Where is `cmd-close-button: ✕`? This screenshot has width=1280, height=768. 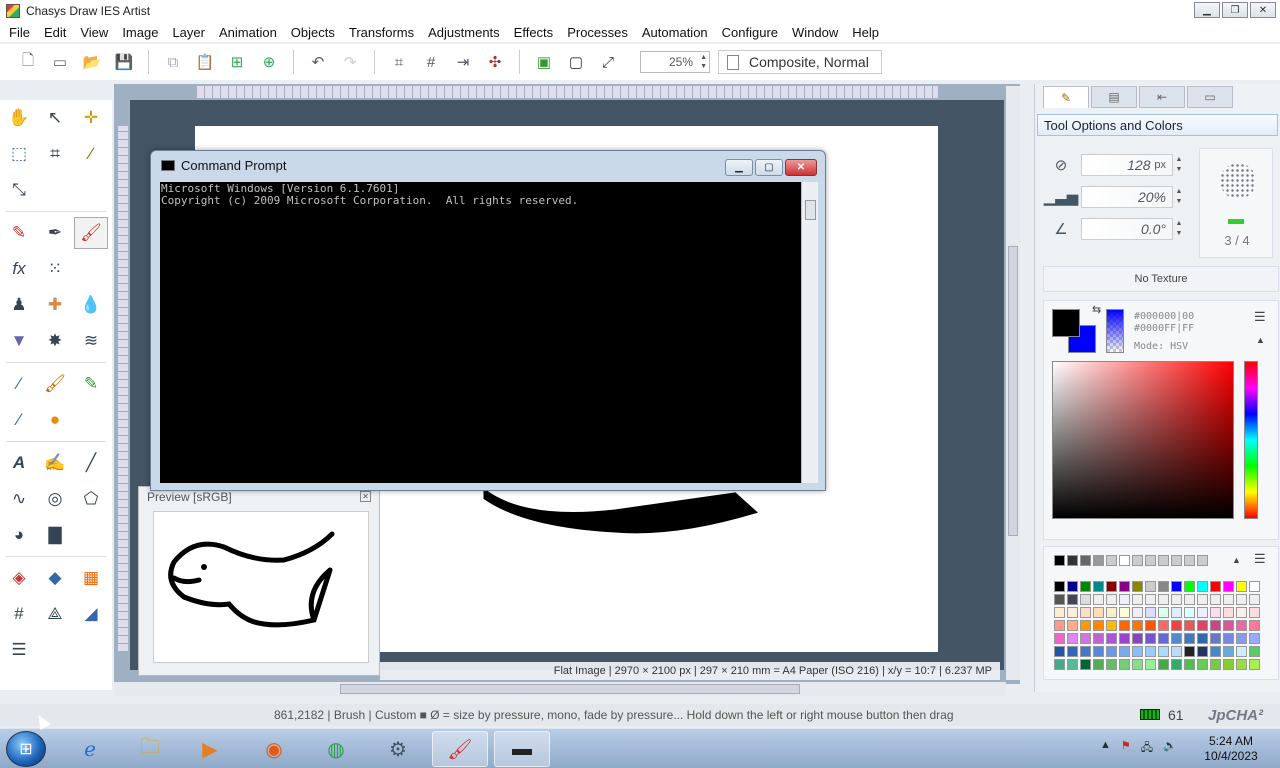 cmd-close-button: ✕ is located at coordinates (801, 167).